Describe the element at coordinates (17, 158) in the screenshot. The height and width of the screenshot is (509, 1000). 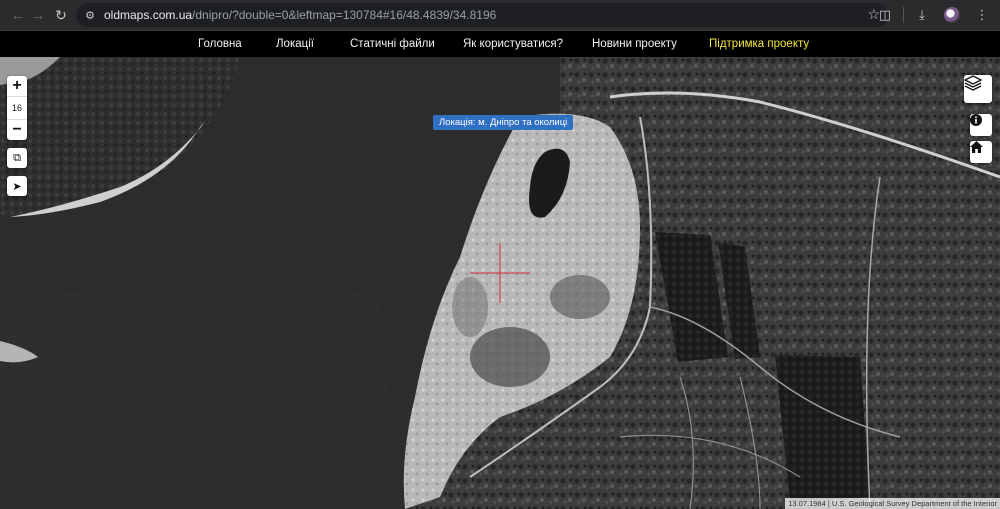
I see `copy-icon: ⧉` at that location.